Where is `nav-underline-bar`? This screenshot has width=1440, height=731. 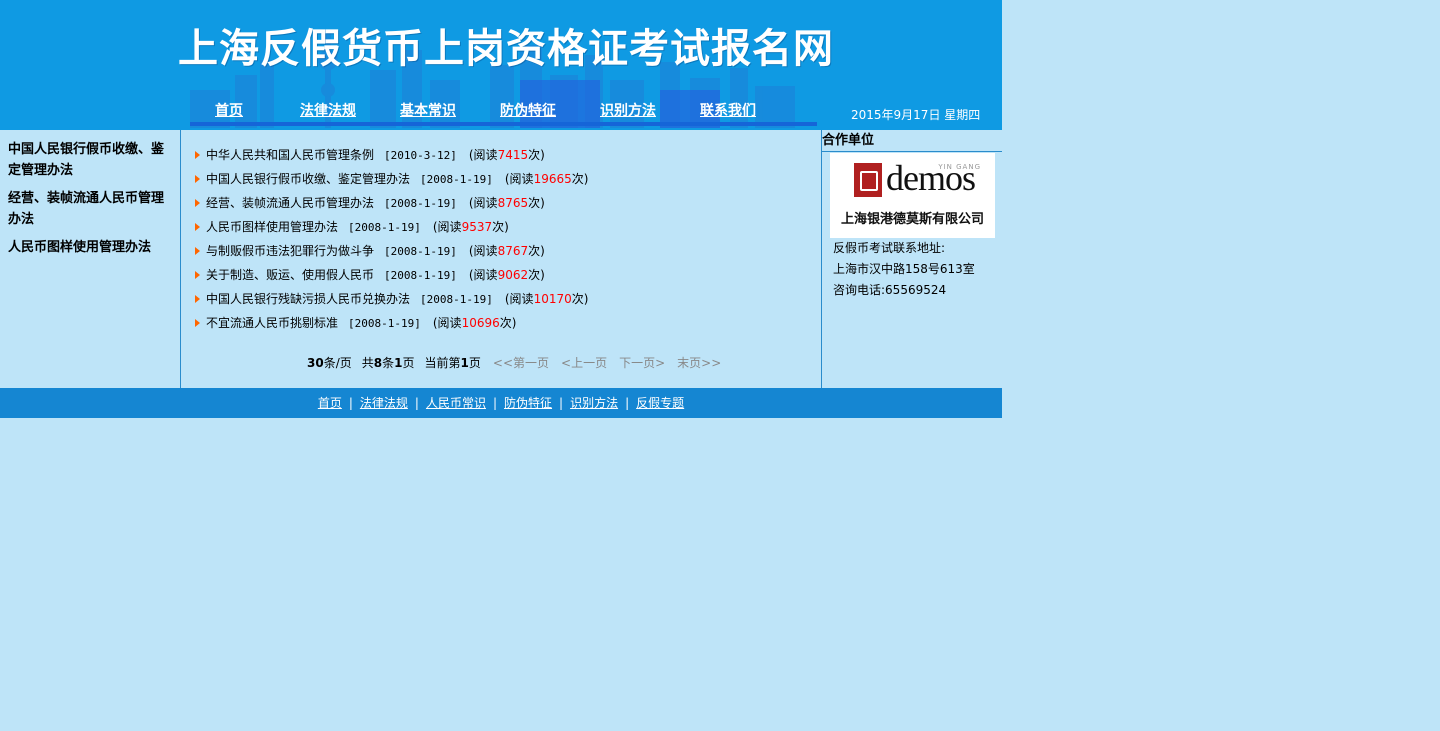 nav-underline-bar is located at coordinates (503, 124).